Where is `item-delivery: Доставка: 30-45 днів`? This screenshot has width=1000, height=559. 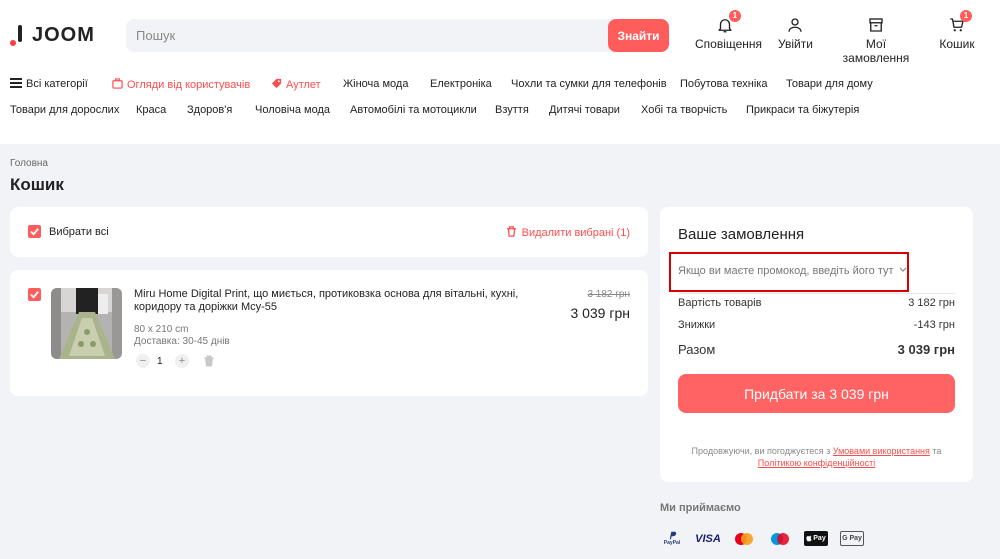 item-delivery: Доставка: 30-45 днів is located at coordinates (182, 341).